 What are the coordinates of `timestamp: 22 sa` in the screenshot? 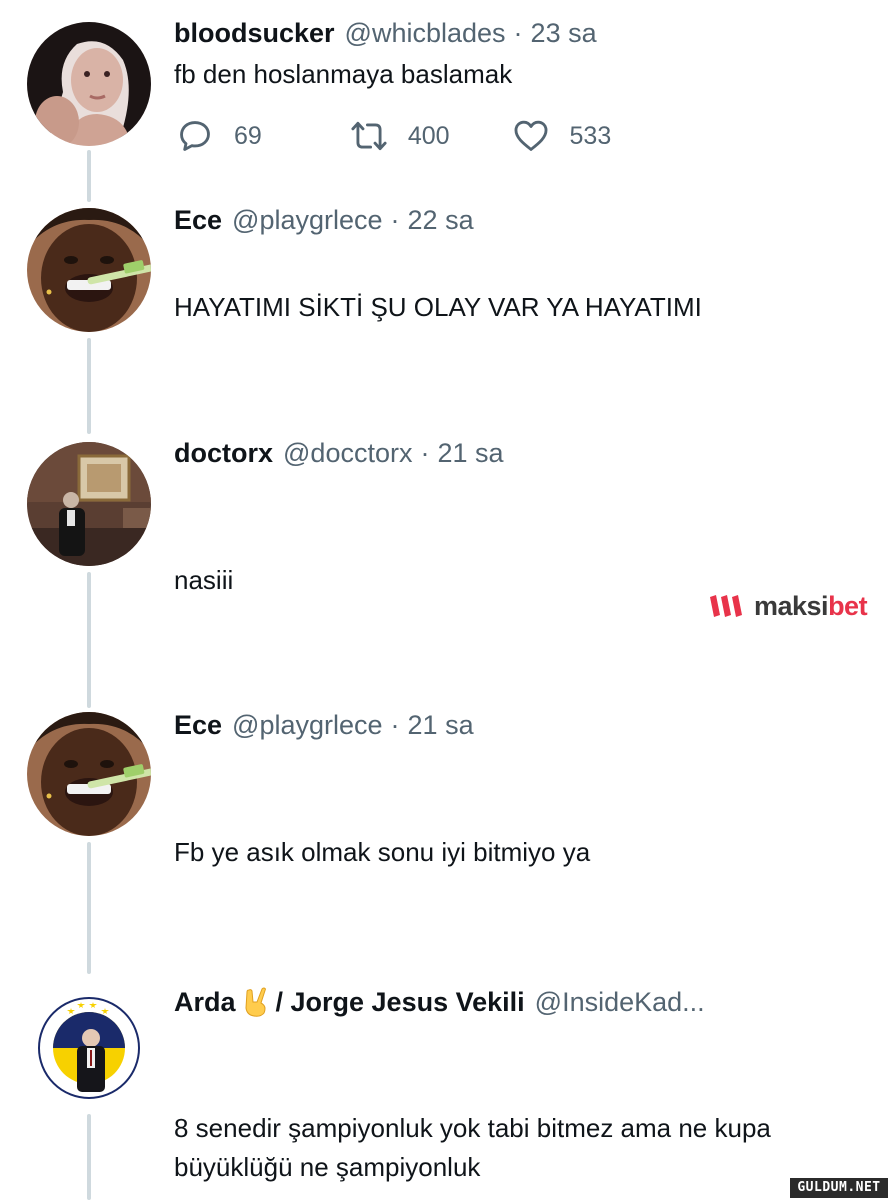 It's located at (441, 220).